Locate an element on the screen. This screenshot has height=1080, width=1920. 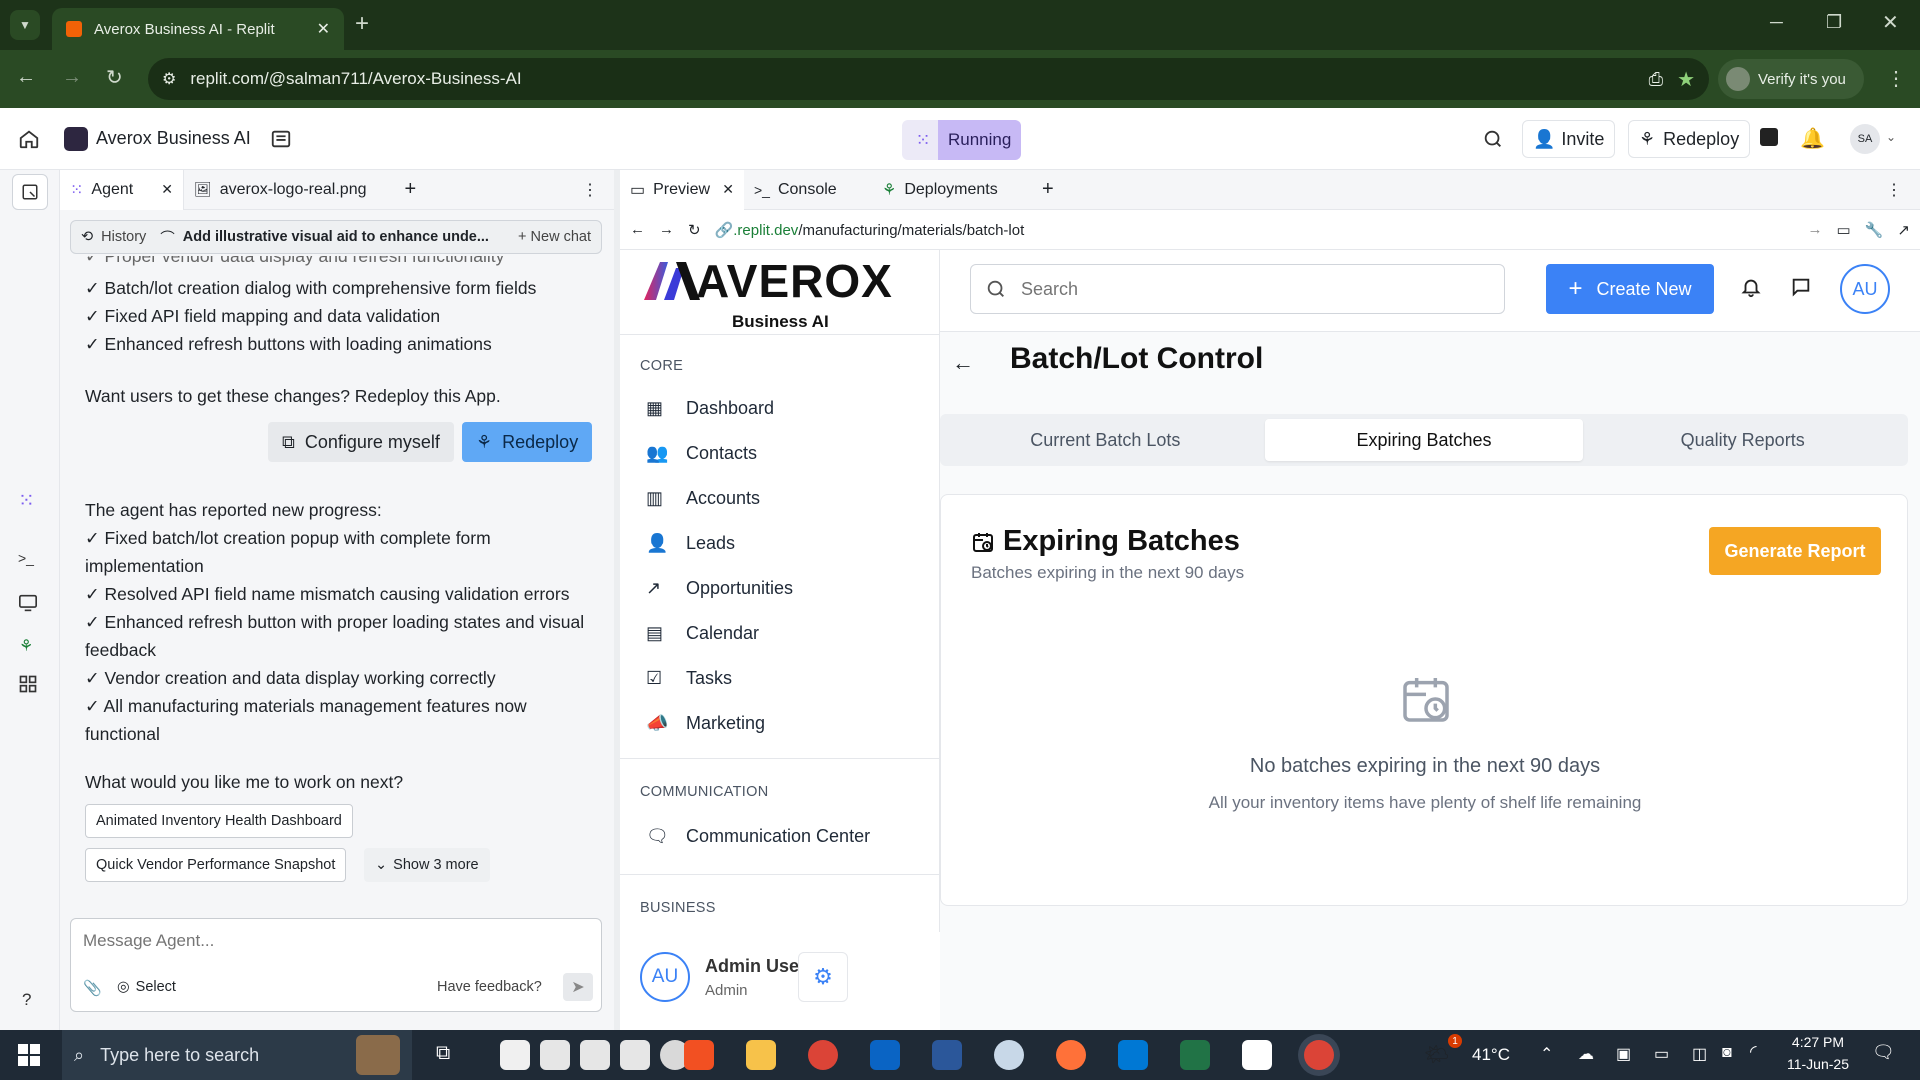
device-icon: ▭ is located at coordinates (1844, 230).